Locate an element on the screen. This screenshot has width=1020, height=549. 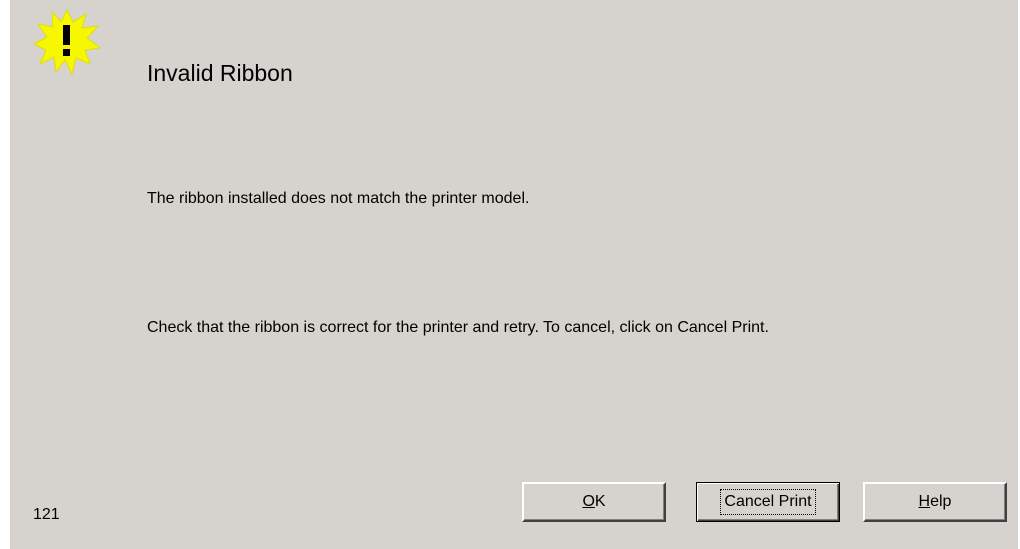
error-code: 121 is located at coordinates (46, 514).